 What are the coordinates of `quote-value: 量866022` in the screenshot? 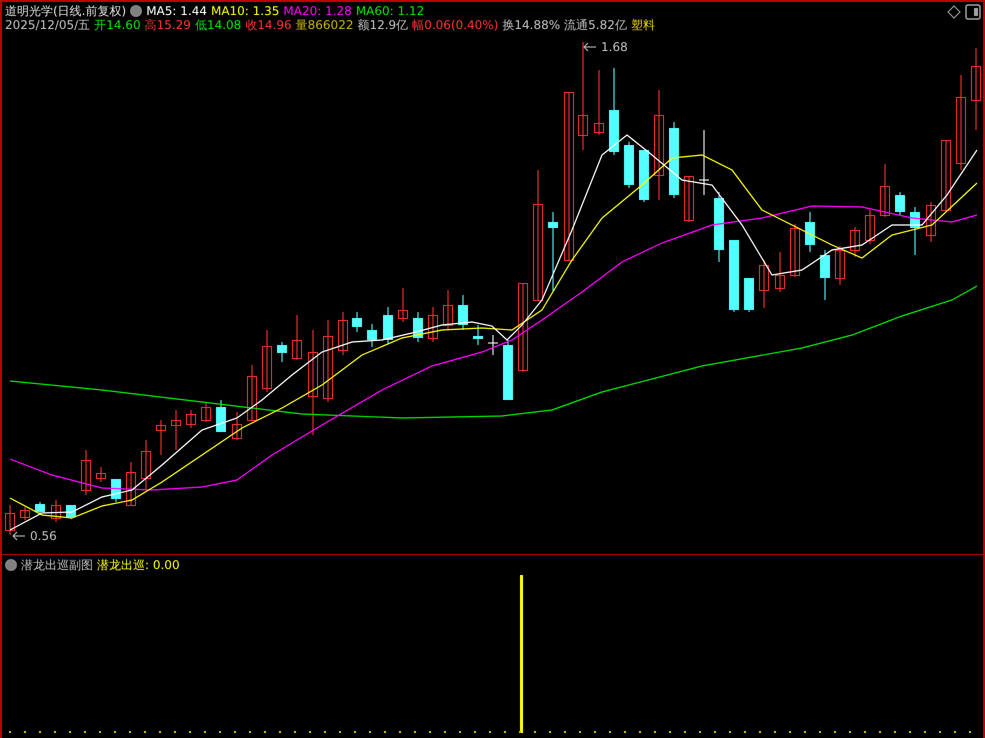 It's located at (325, 25).